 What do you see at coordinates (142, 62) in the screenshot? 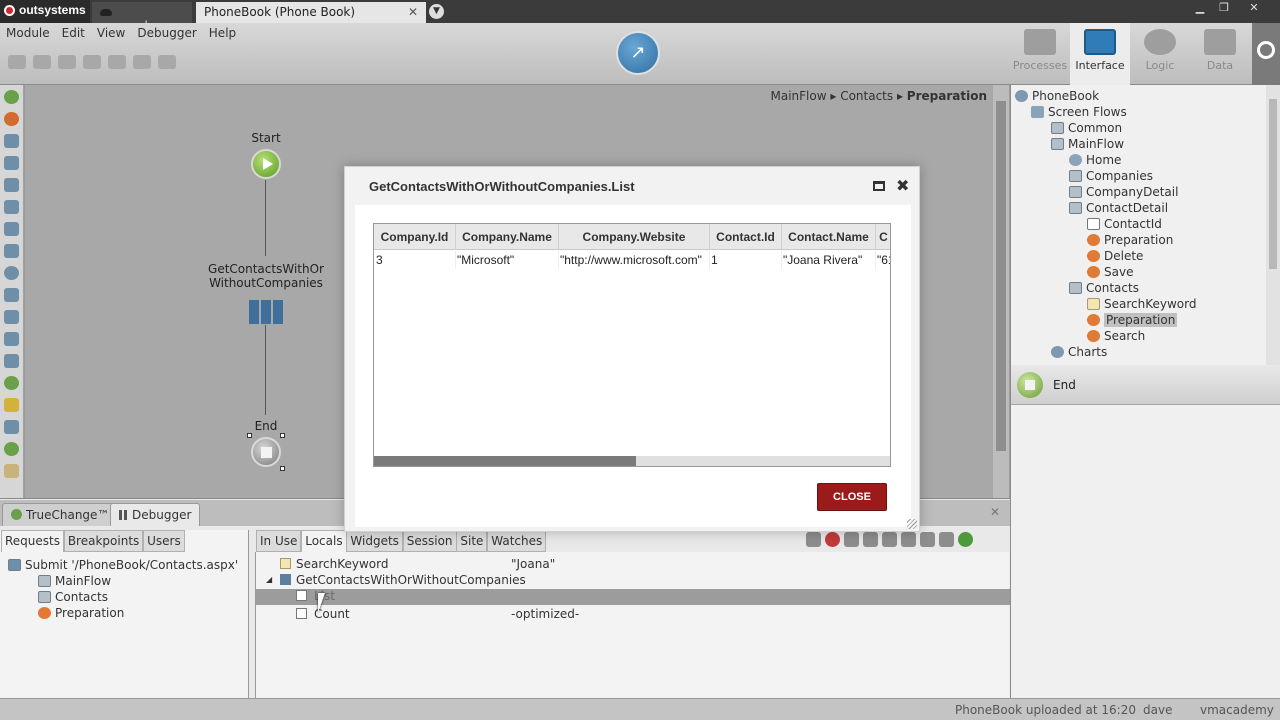
I see `undo-icon` at bounding box center [142, 62].